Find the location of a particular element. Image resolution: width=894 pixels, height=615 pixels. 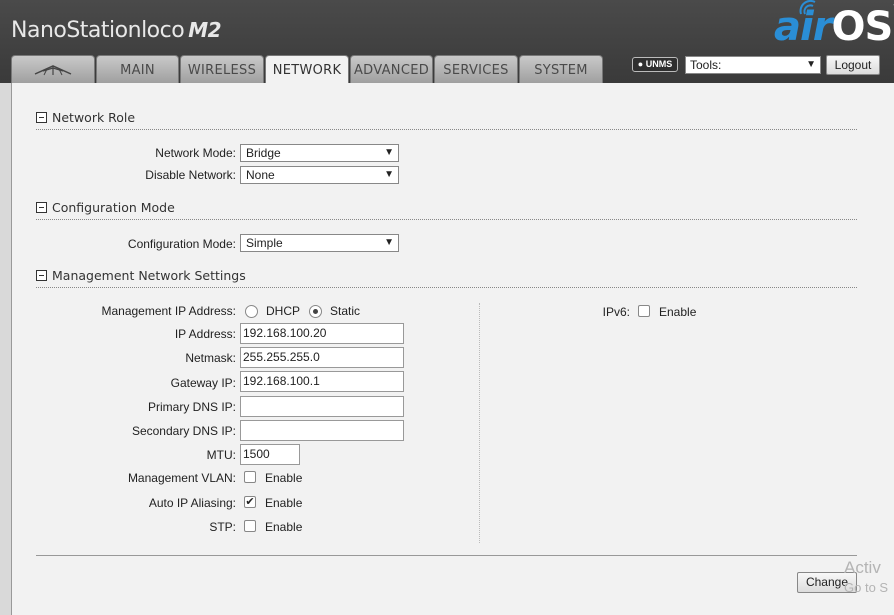

auto-ip-aliasing-label: Auto IP Aliasing: is located at coordinates (192, 503).